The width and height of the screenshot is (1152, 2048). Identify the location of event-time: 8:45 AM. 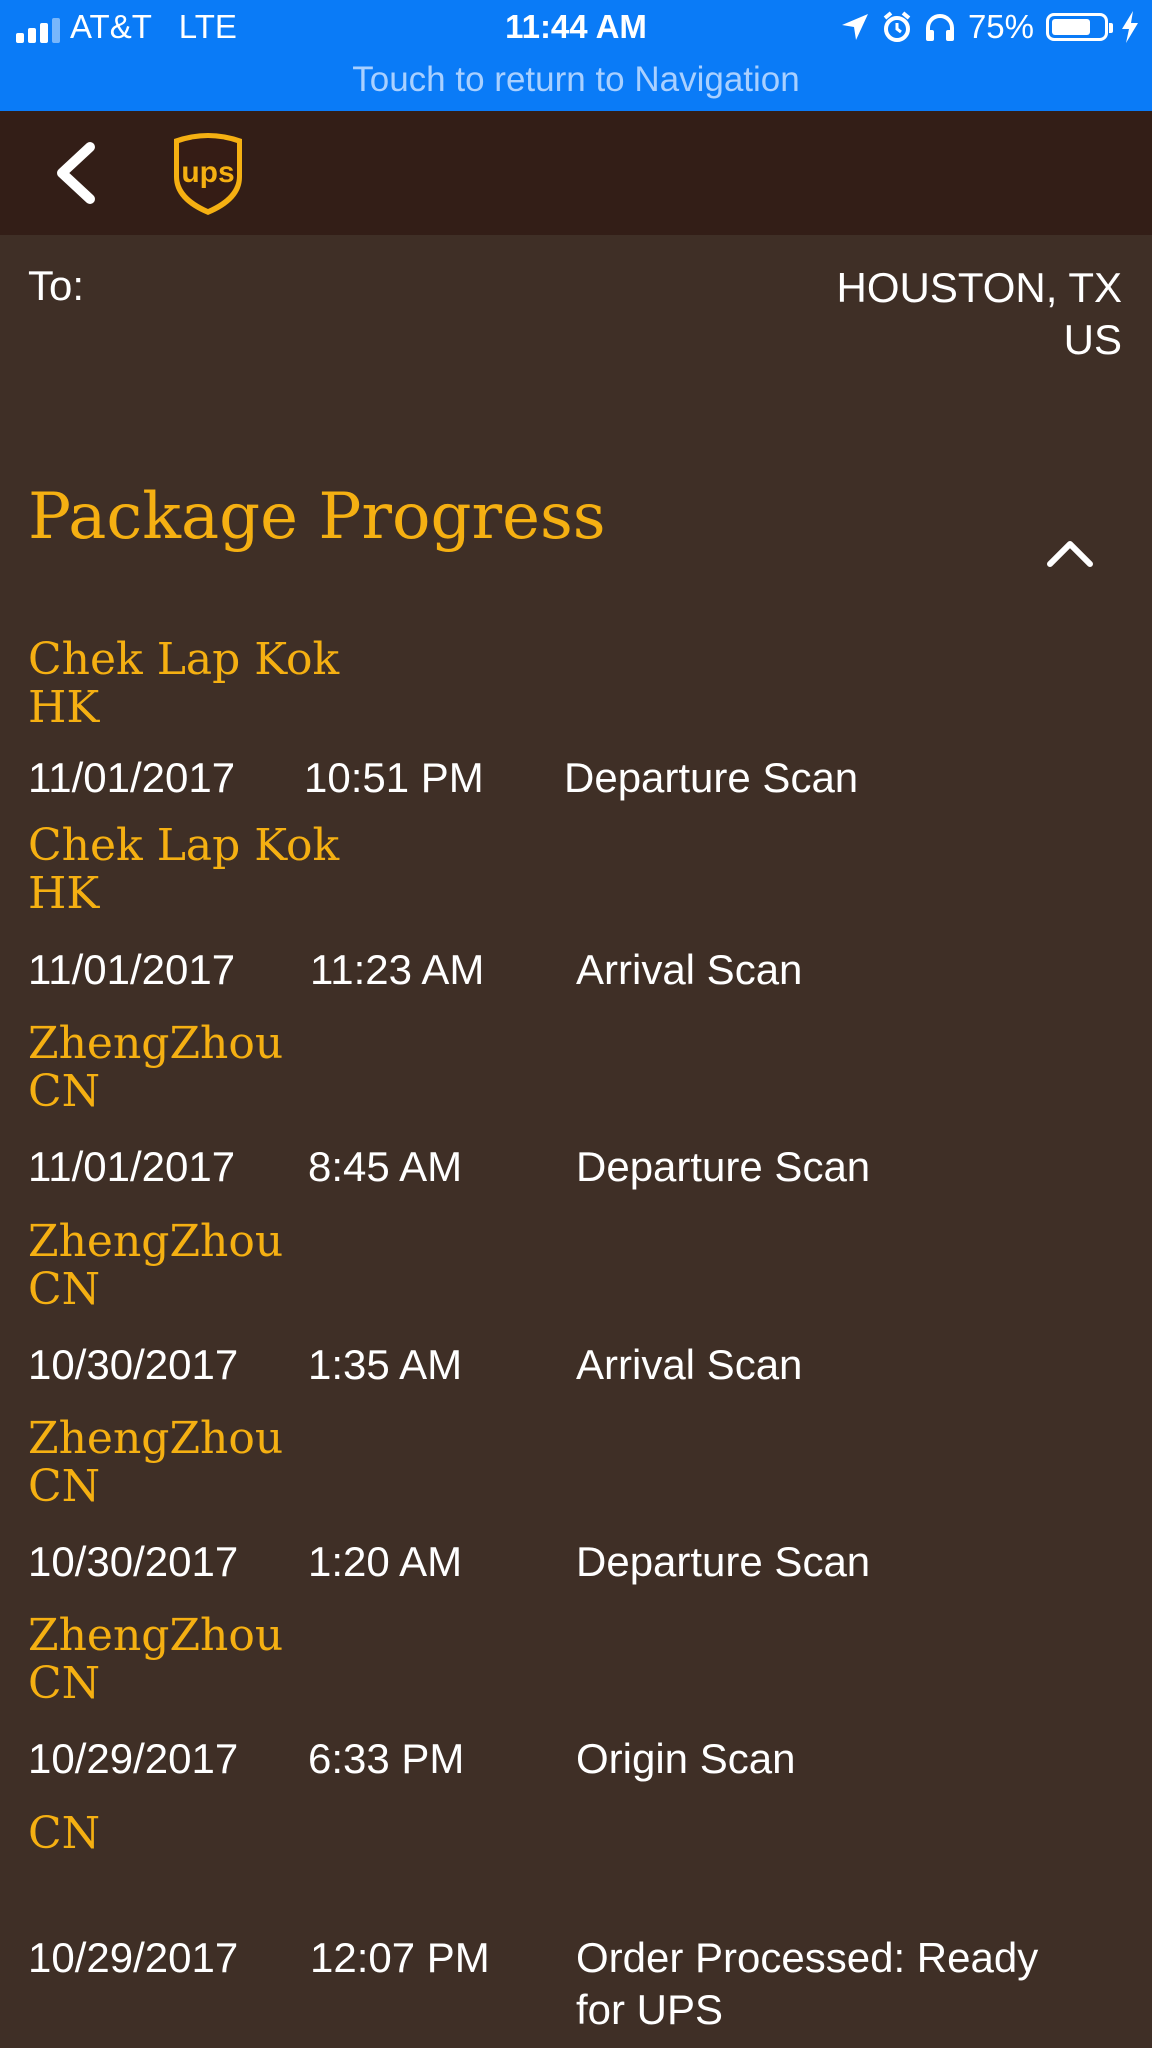
(385, 1166).